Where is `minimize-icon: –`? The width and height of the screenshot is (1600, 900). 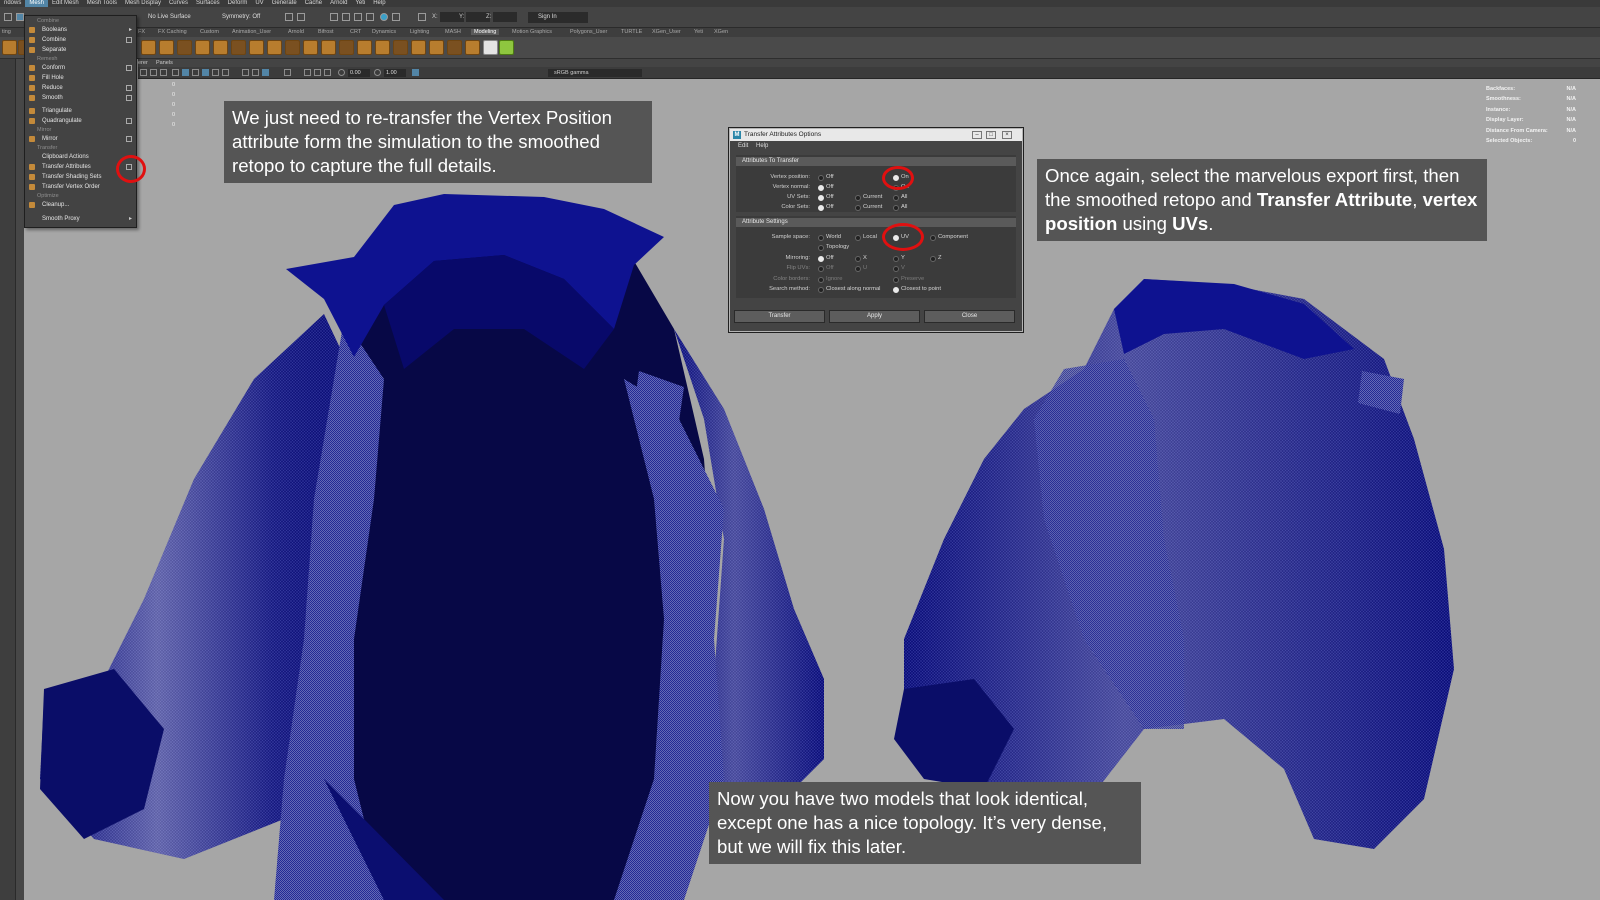
minimize-icon: – is located at coordinates (977, 135).